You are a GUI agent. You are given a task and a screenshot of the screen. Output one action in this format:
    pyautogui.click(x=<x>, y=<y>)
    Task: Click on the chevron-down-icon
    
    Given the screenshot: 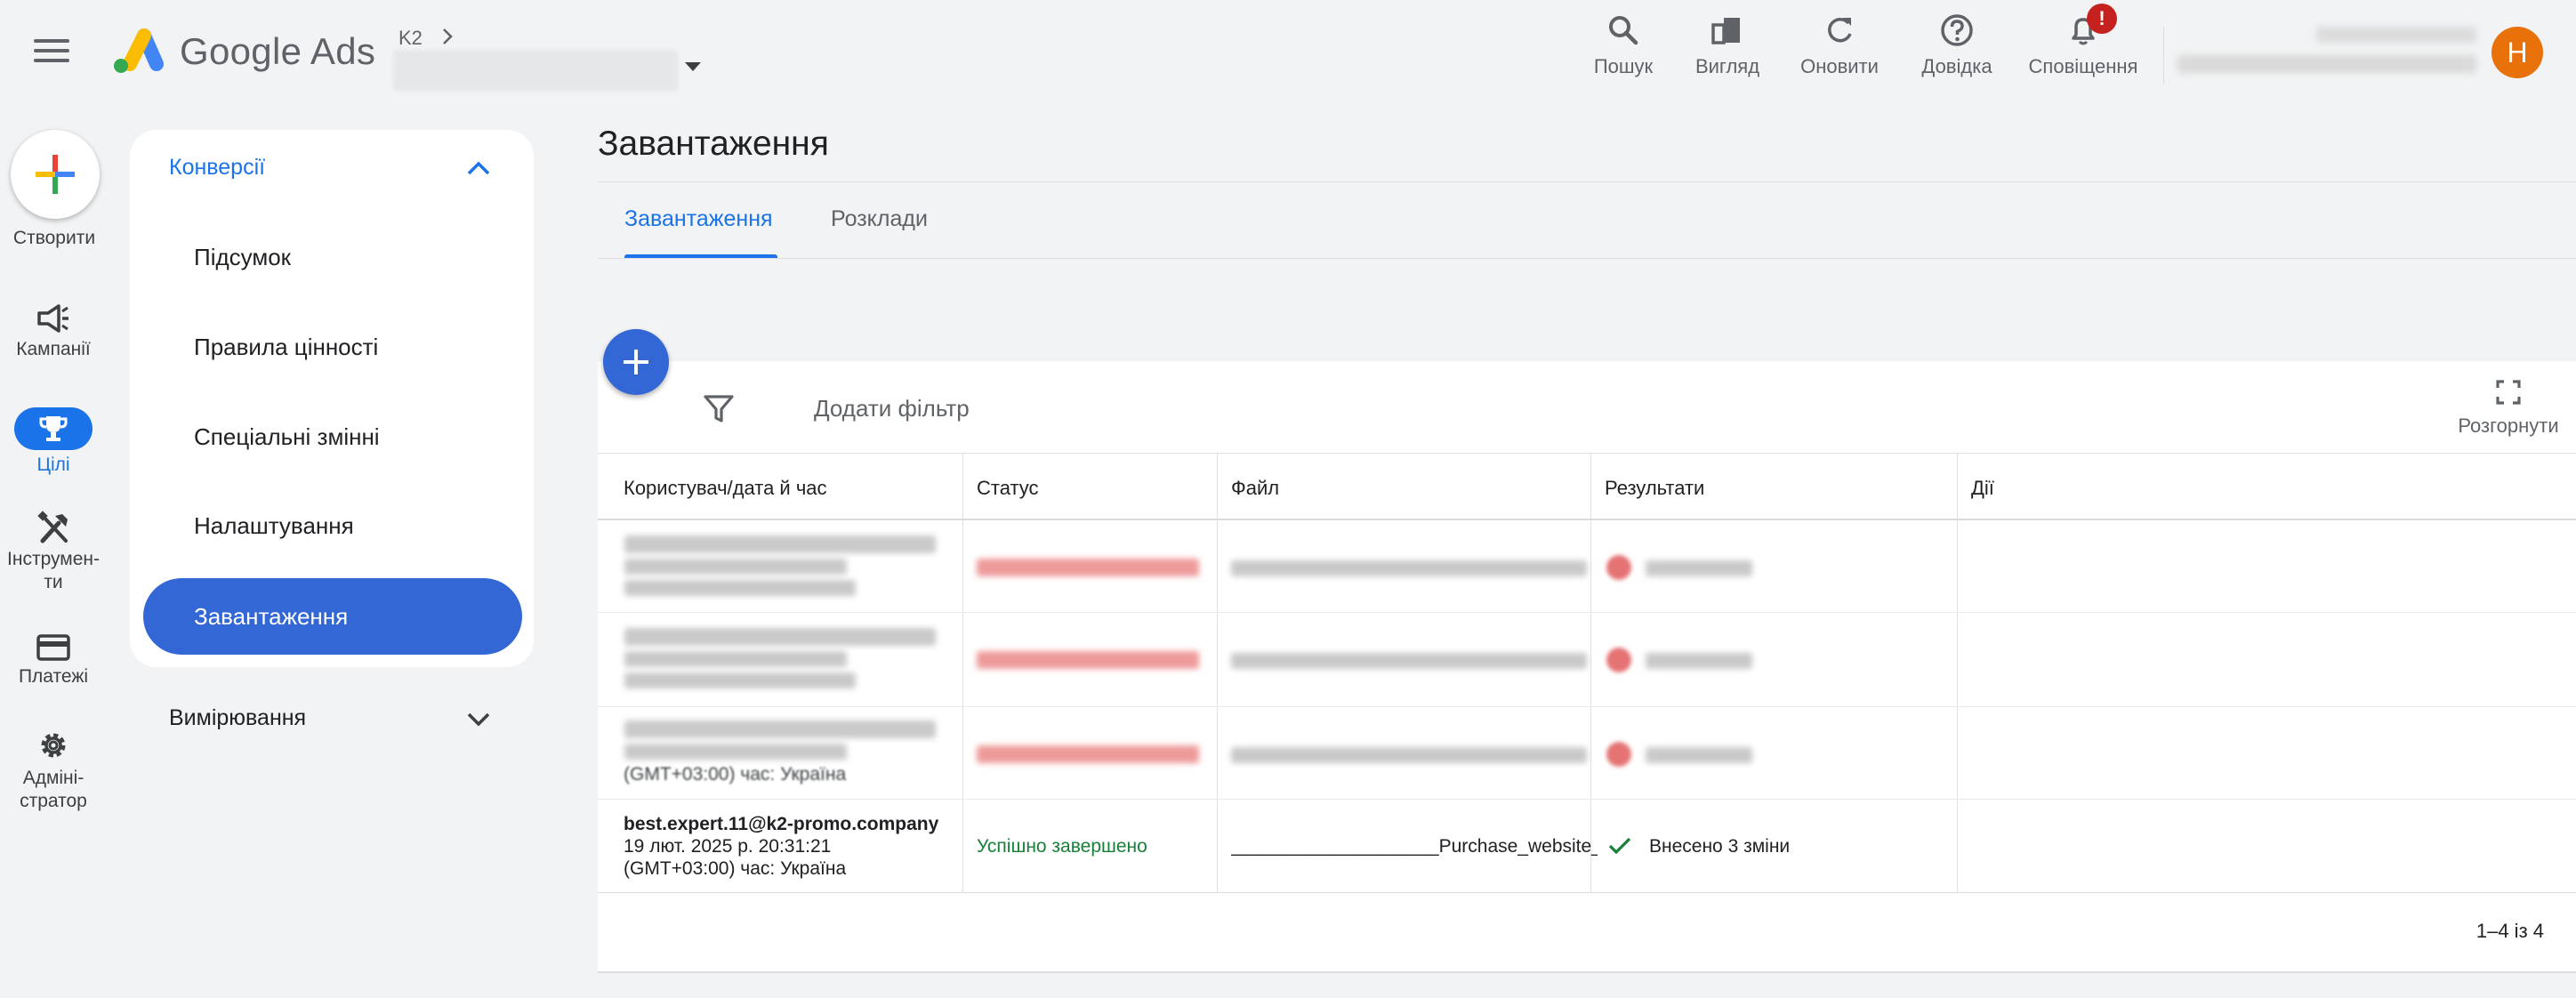 What is the action you would take?
    pyautogui.click(x=478, y=720)
    